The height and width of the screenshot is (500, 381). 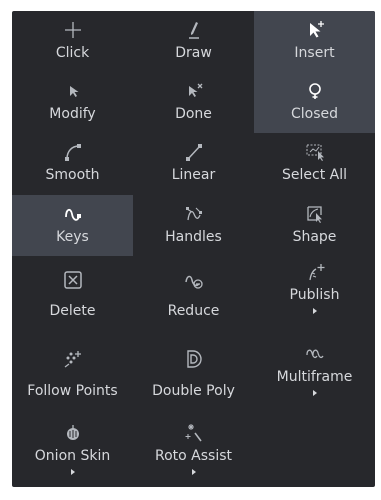 I want to click on delete-tool-button: Delete, so click(x=72, y=297).